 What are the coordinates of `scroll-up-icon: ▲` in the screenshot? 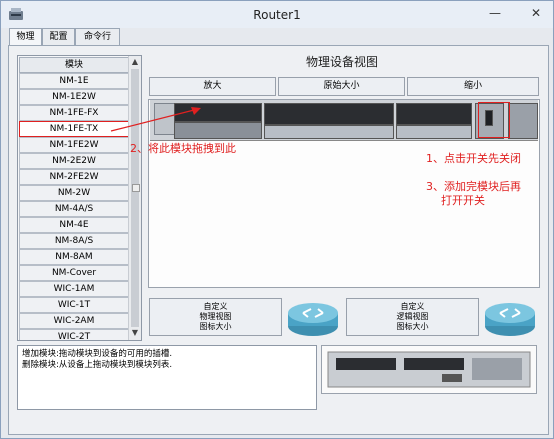 It's located at (135, 62).